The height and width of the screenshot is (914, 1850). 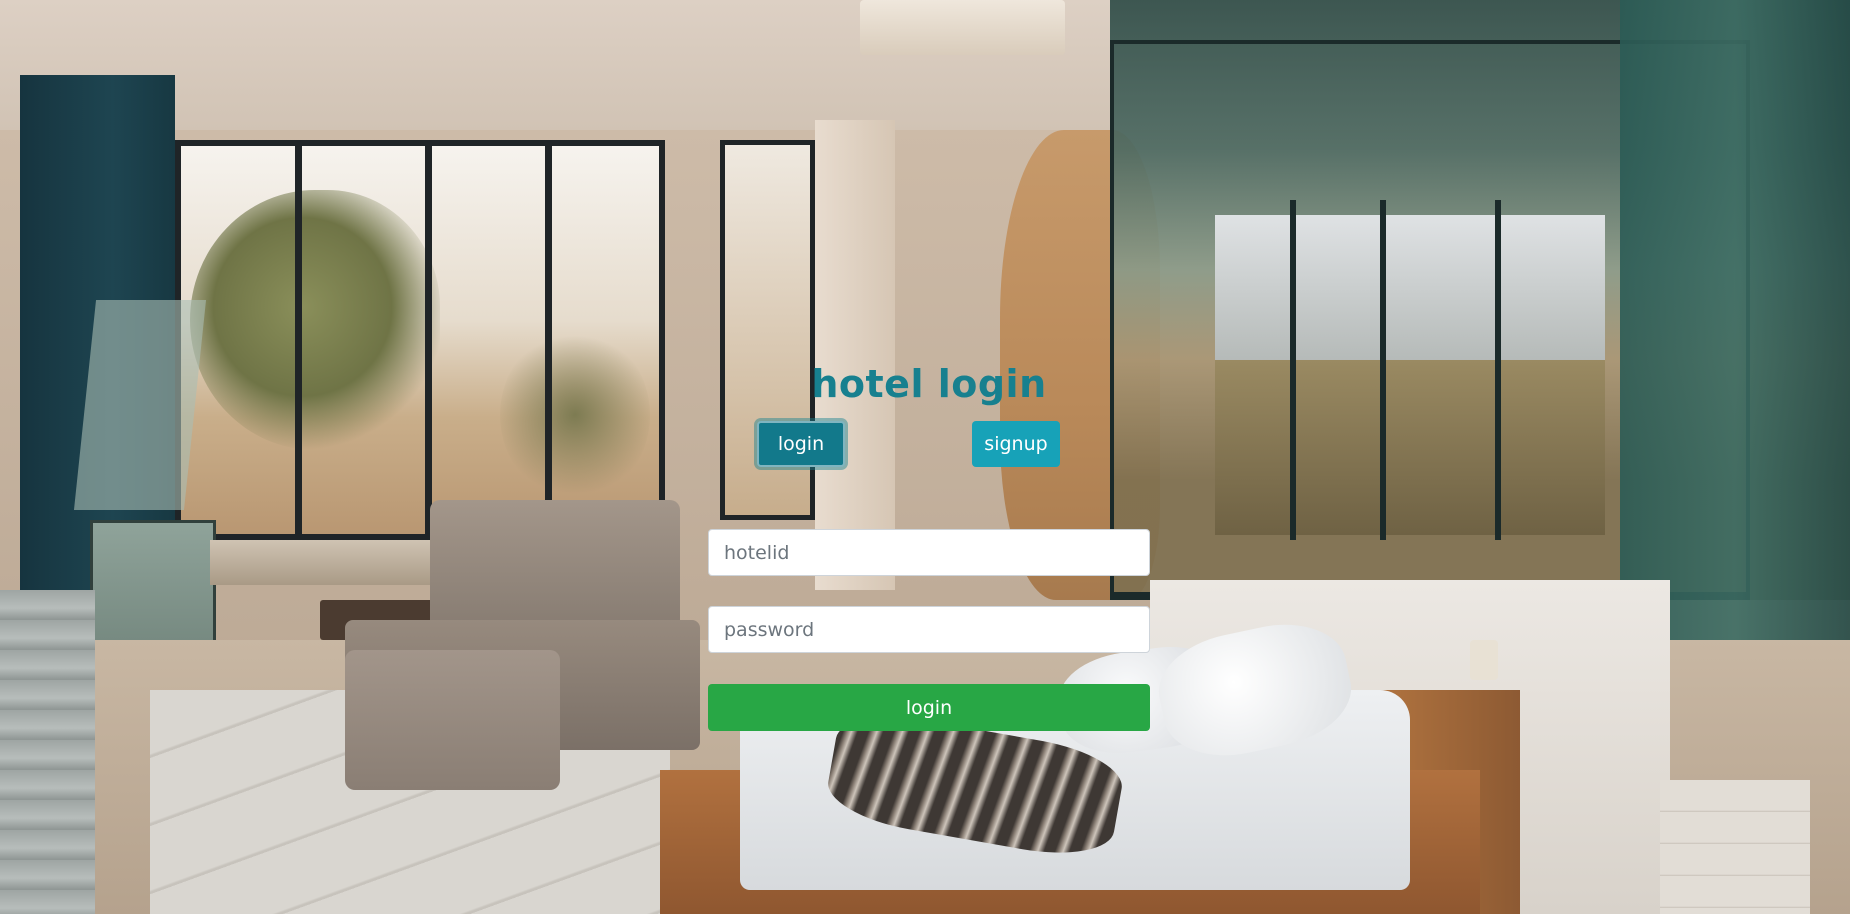 I want to click on scene-stairs, so click(x=1735, y=847).